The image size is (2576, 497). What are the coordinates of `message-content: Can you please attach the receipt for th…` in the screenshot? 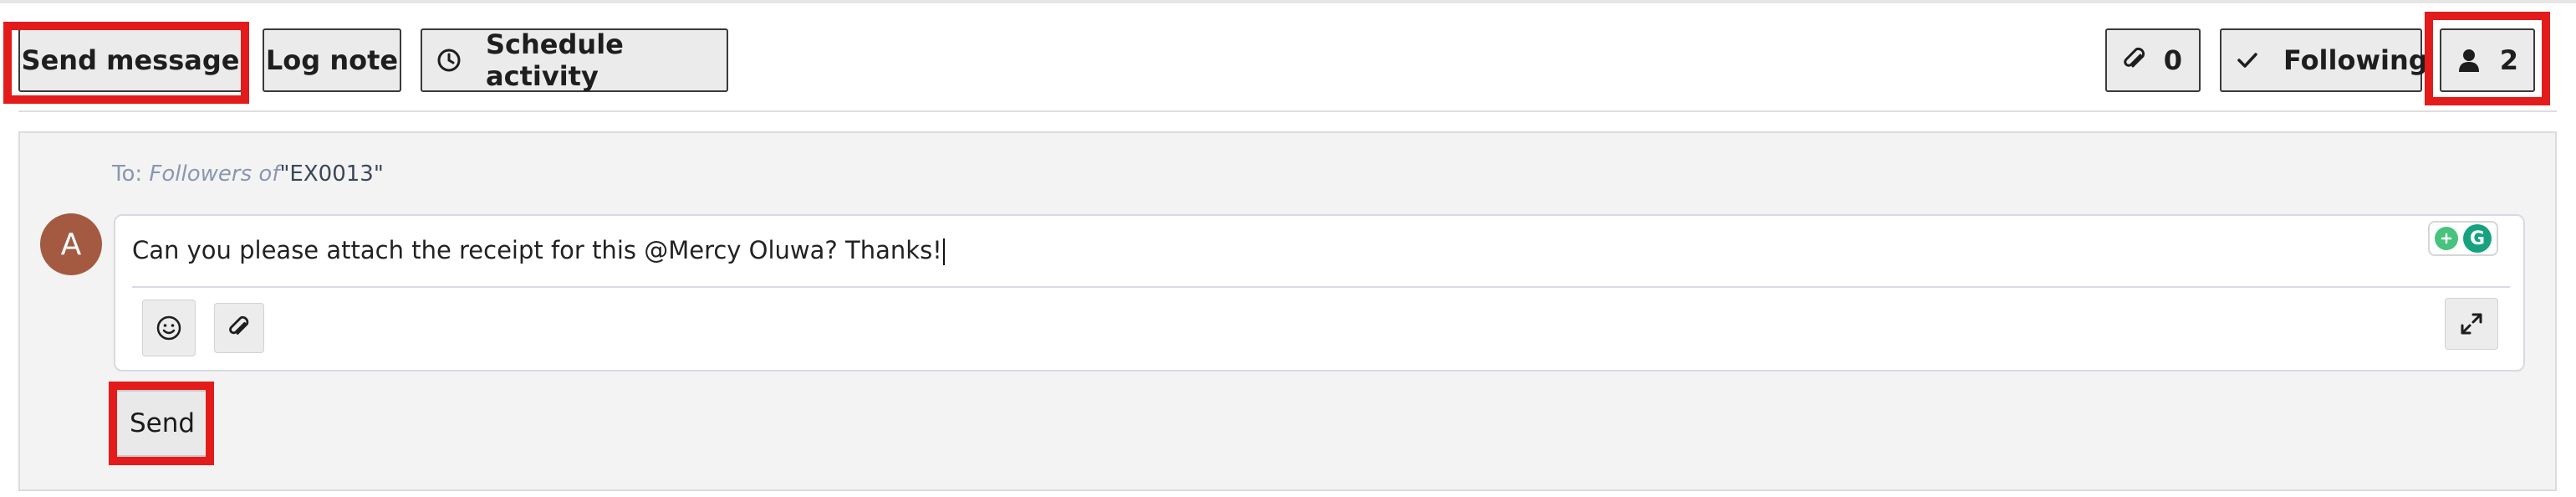 It's located at (537, 250).